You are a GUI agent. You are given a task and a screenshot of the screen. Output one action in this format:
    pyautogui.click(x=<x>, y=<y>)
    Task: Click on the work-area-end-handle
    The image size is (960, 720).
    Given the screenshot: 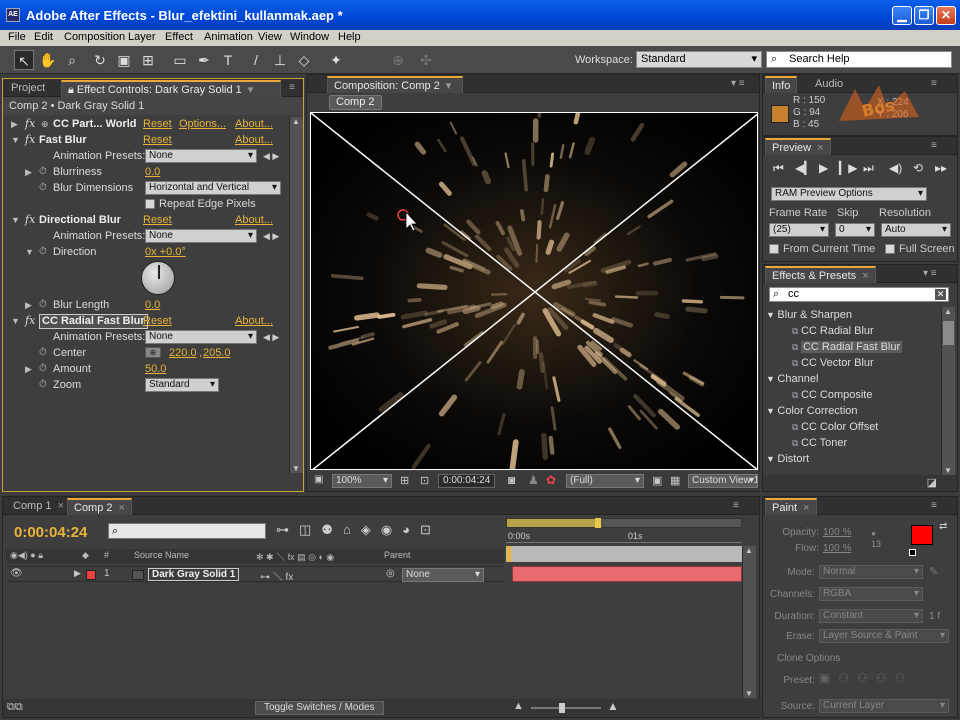 What is the action you would take?
    pyautogui.click(x=598, y=523)
    